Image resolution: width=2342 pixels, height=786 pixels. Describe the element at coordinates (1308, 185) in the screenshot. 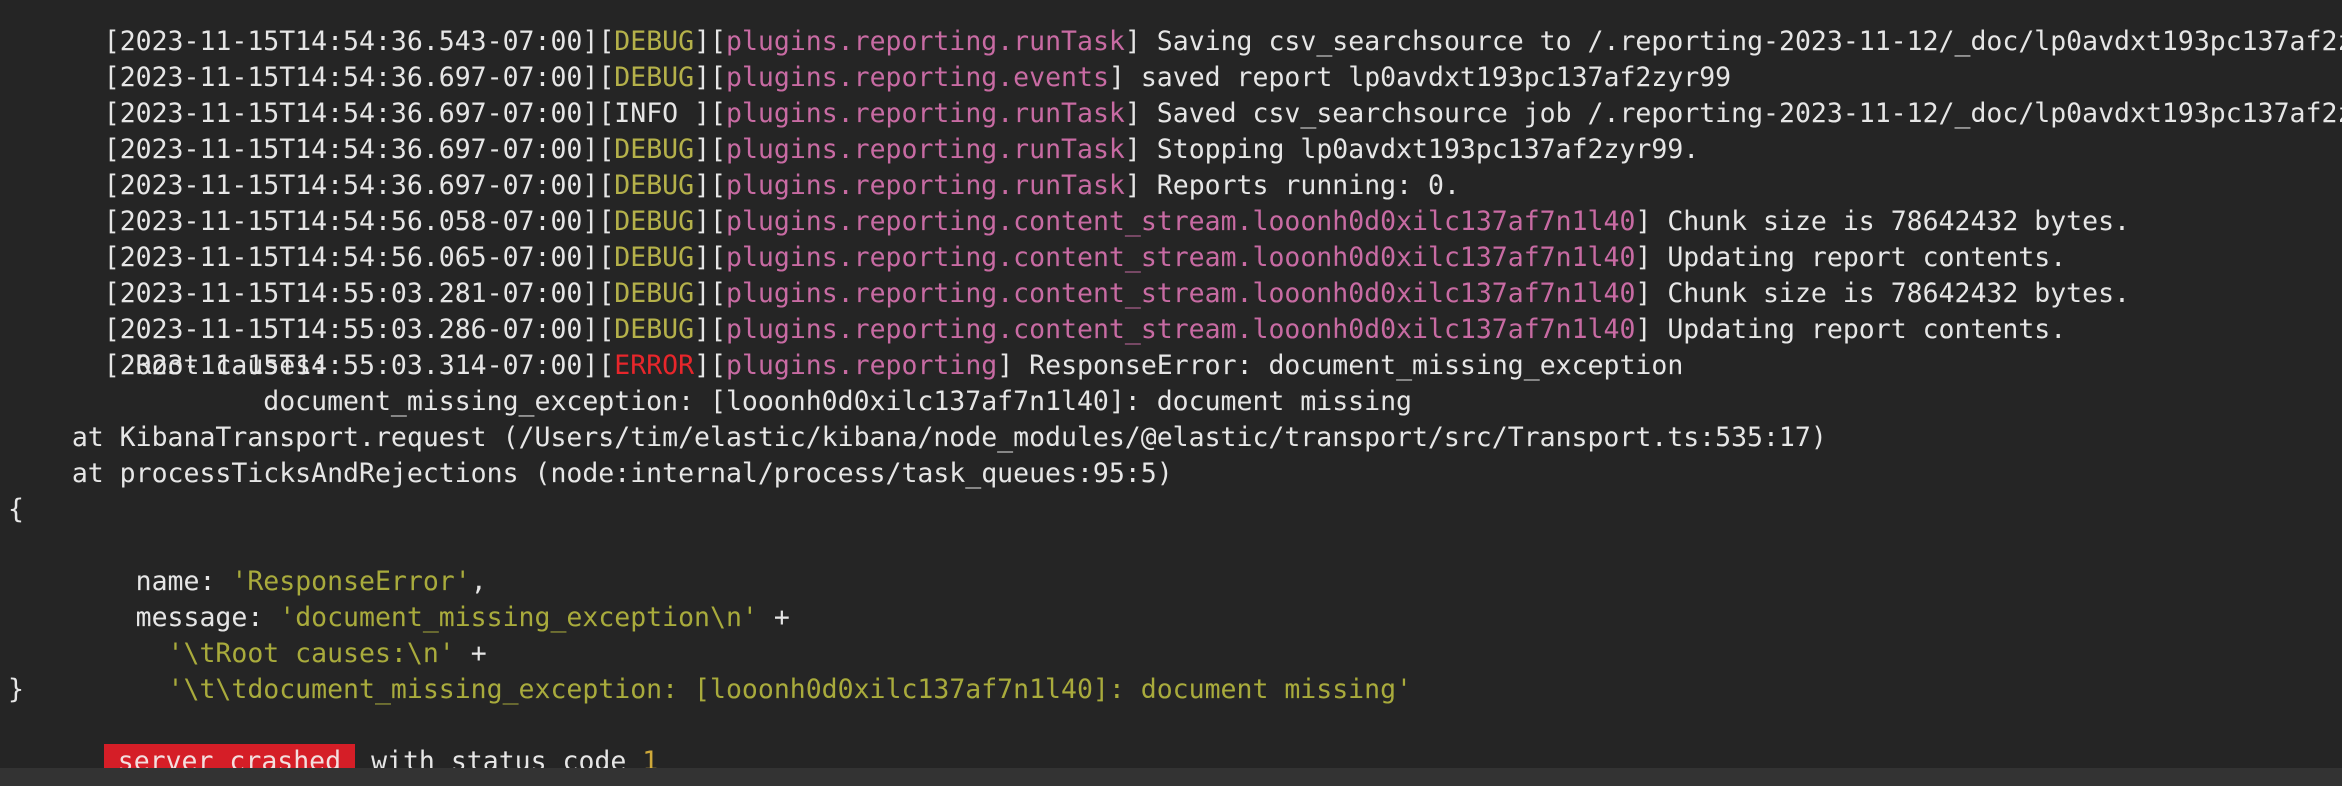

I see `log-message: Reports running: 0.` at that location.